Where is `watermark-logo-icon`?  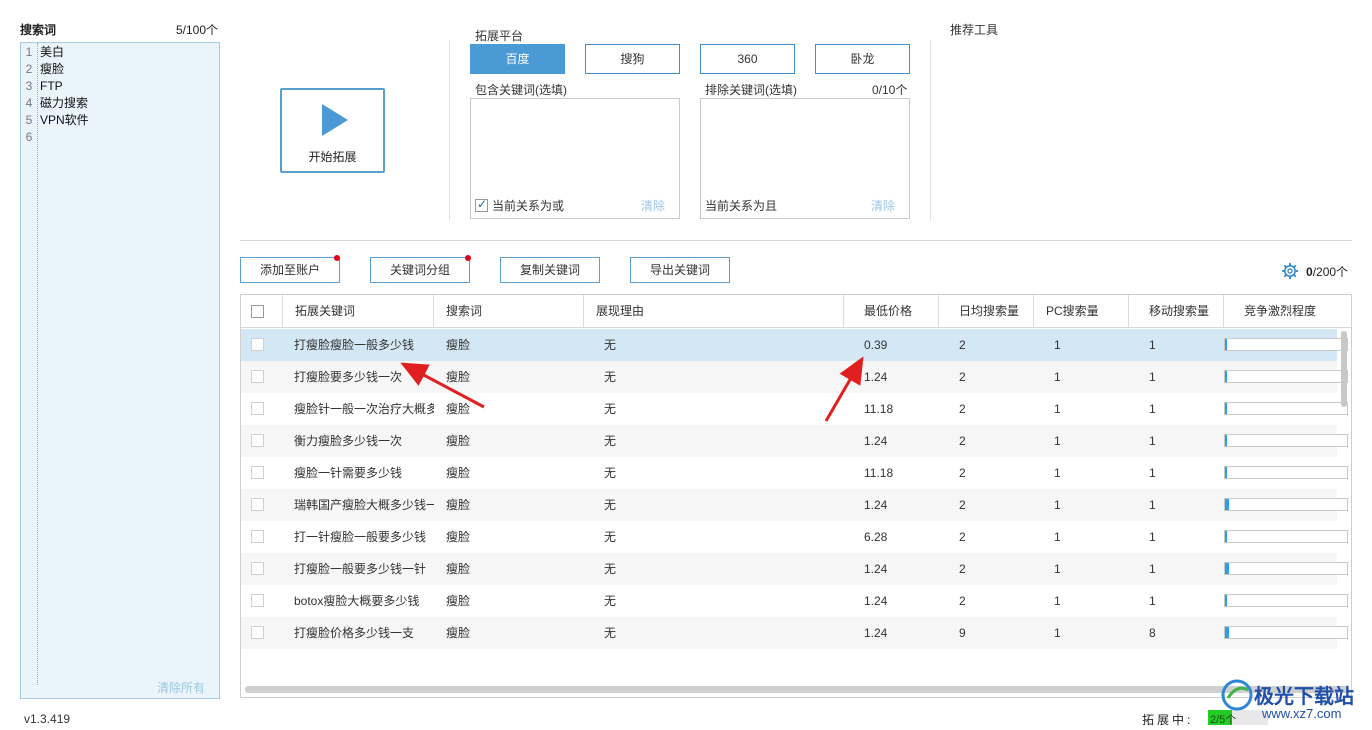 watermark-logo-icon is located at coordinates (1237, 695).